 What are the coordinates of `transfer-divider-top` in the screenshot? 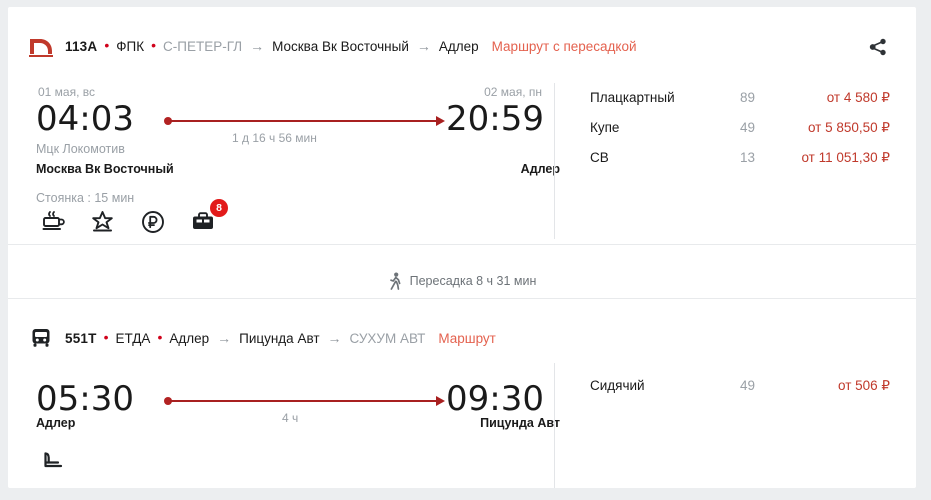 It's located at (462, 244).